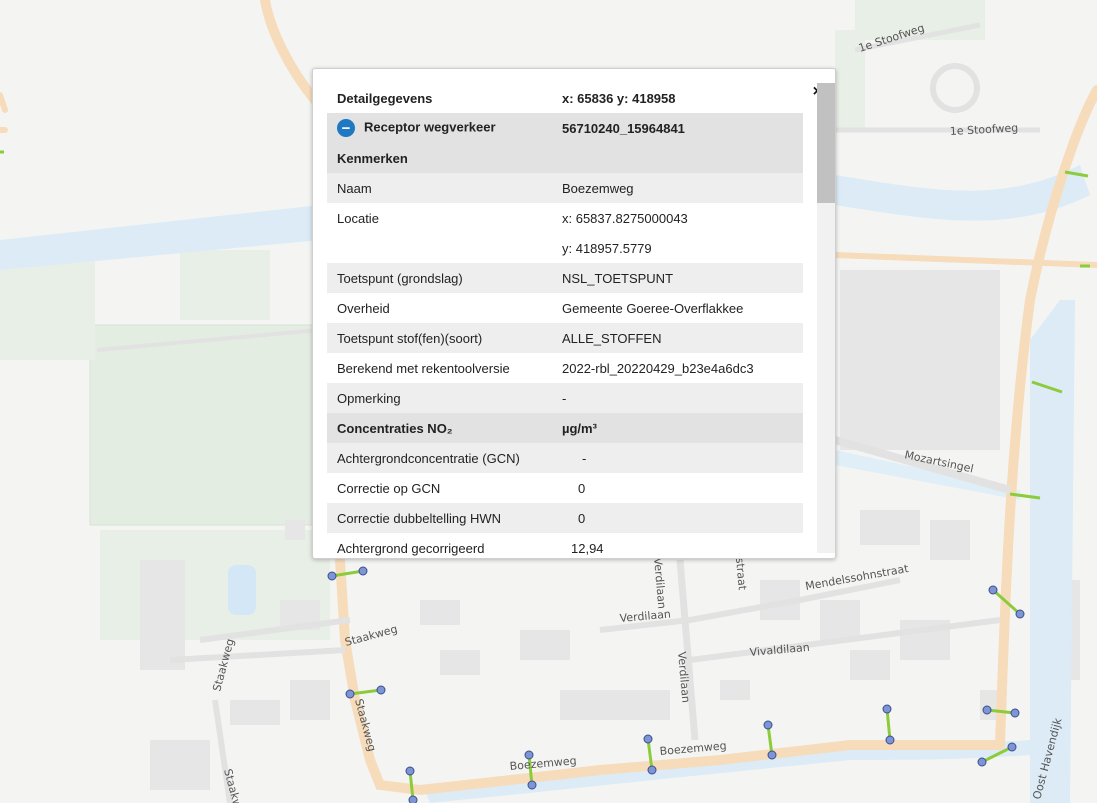 The image size is (1097, 803). I want to click on row-value: 12,94, so click(587, 548).